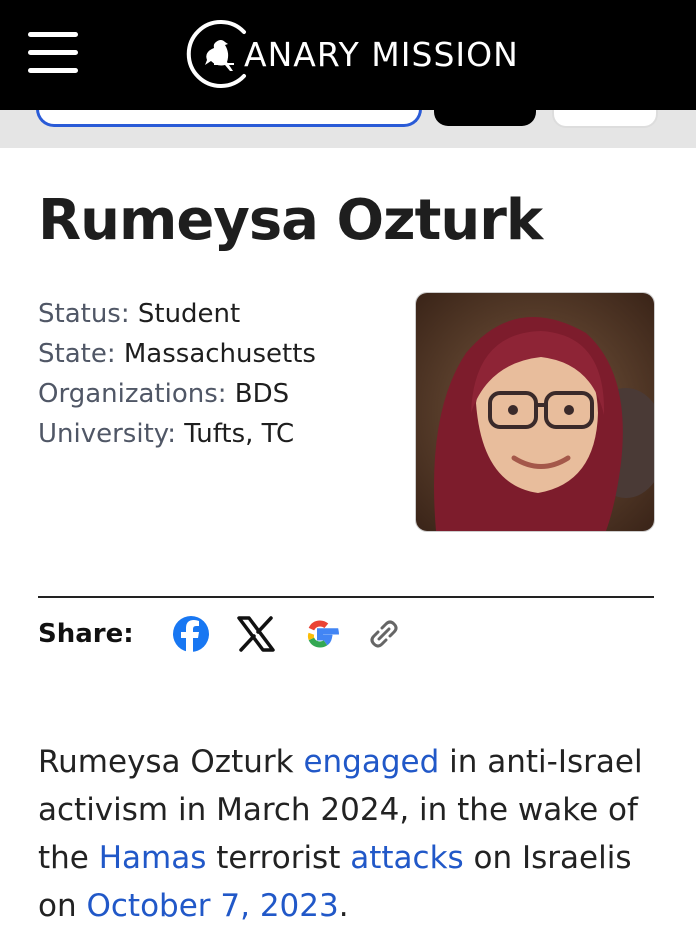 The width and height of the screenshot is (696, 940). What do you see at coordinates (171, 762) in the screenshot?
I see `bio-text: Rumeysa Ozturk` at bounding box center [171, 762].